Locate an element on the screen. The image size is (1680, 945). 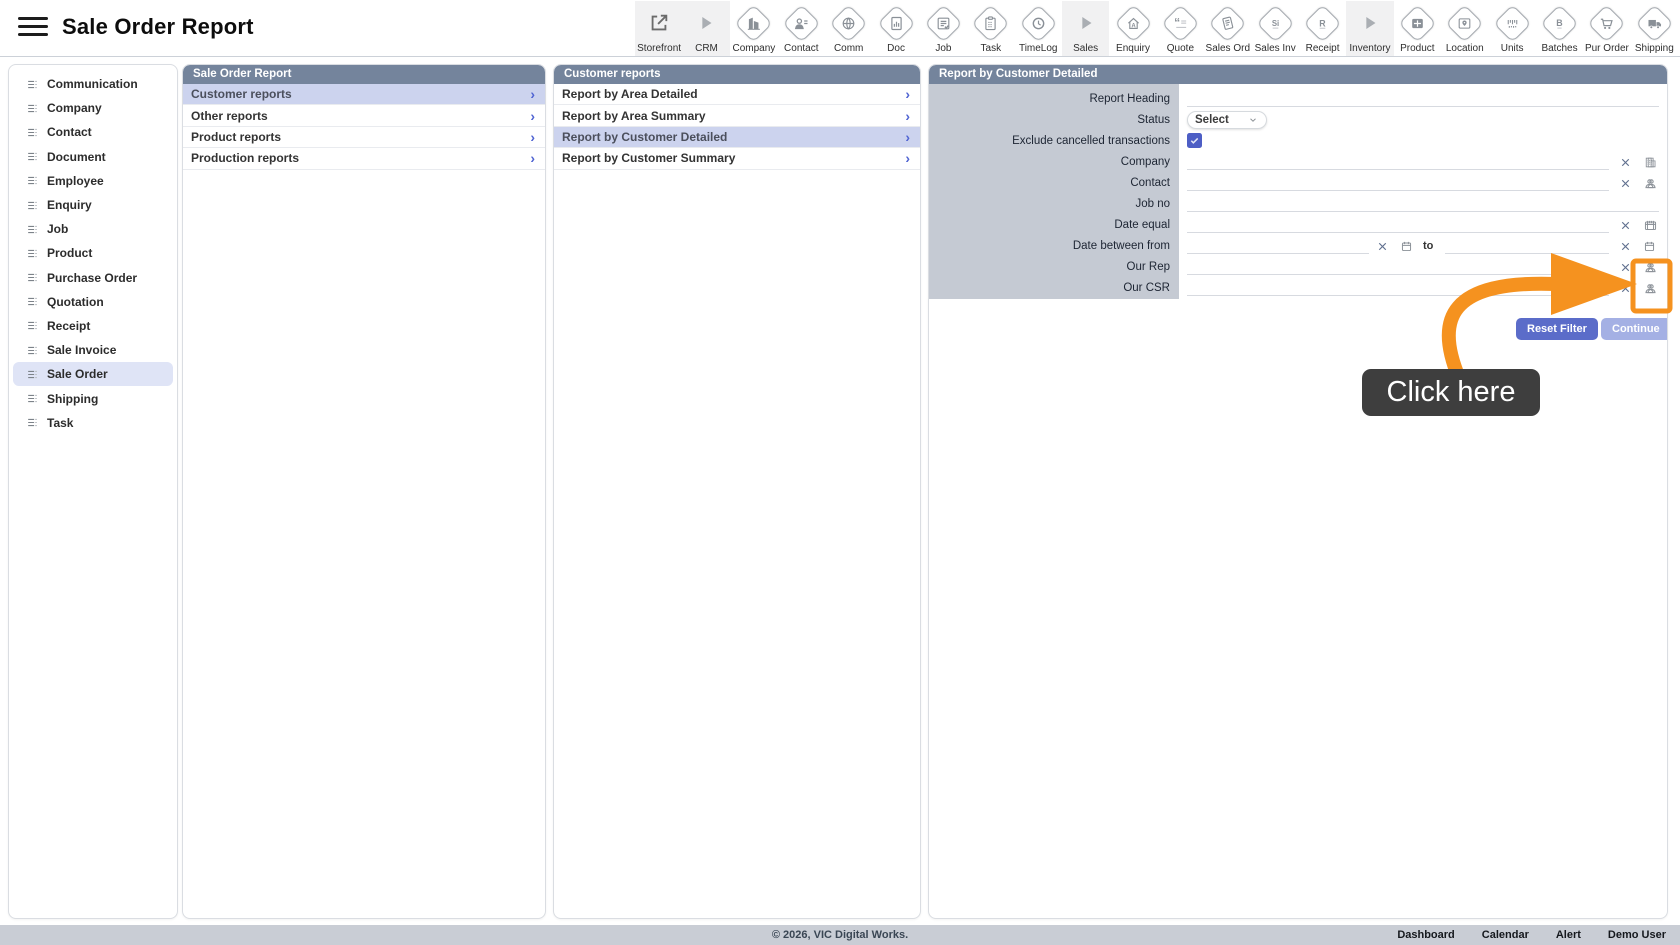
list-item-report-by-customer-summary: Report by Customer Summary › is located at coordinates (737, 159).